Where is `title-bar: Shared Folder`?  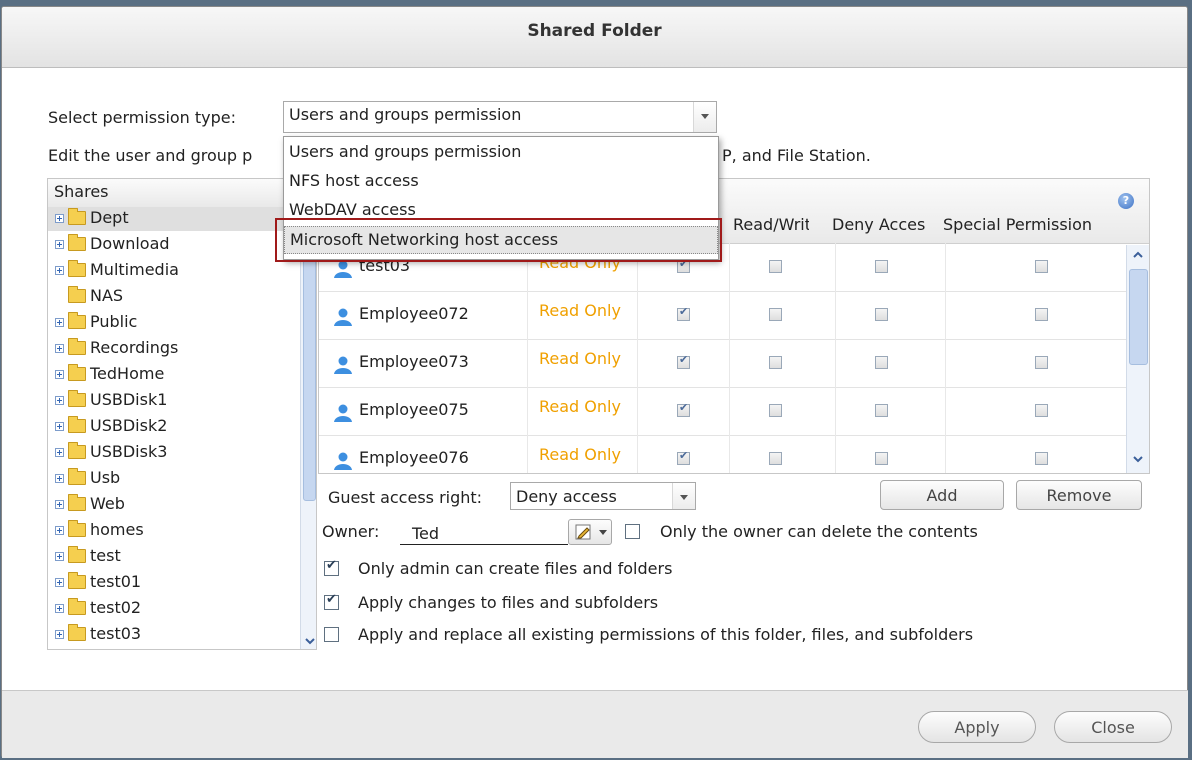
title-bar: Shared Folder is located at coordinates (594, 37).